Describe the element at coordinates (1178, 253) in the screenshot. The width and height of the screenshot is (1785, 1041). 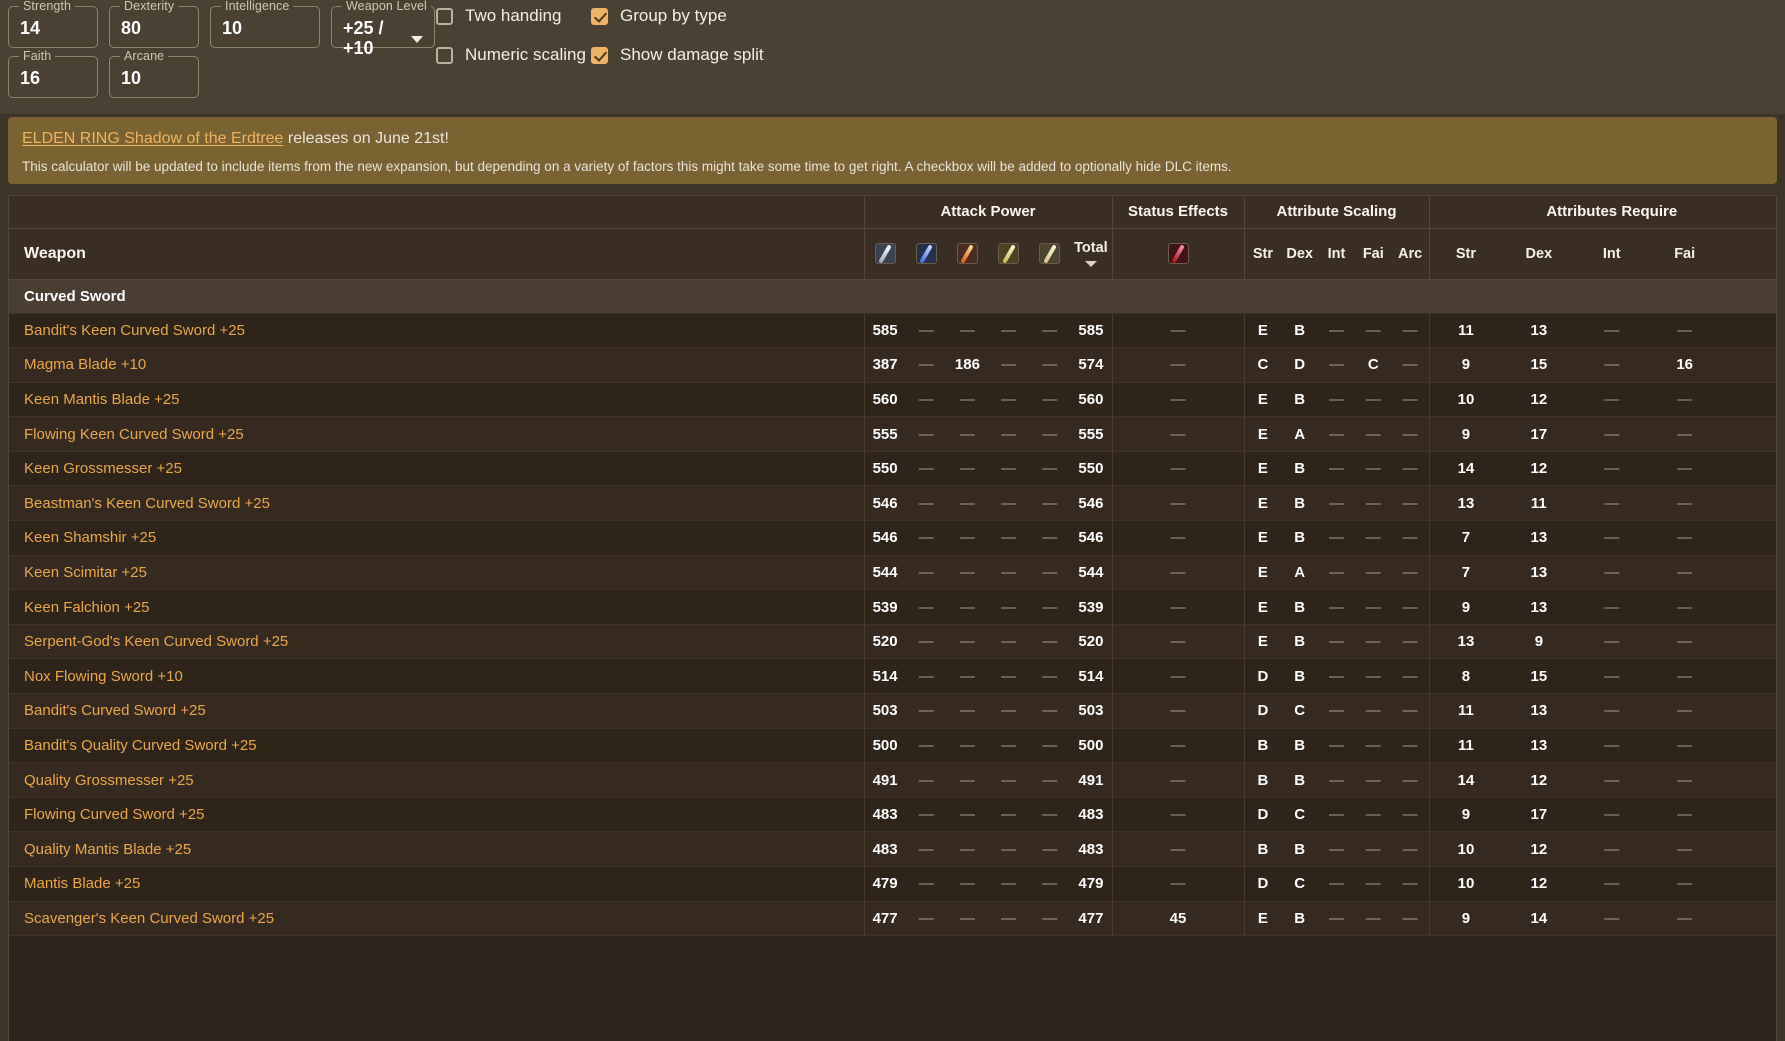
I see `column-header-bleed` at that location.